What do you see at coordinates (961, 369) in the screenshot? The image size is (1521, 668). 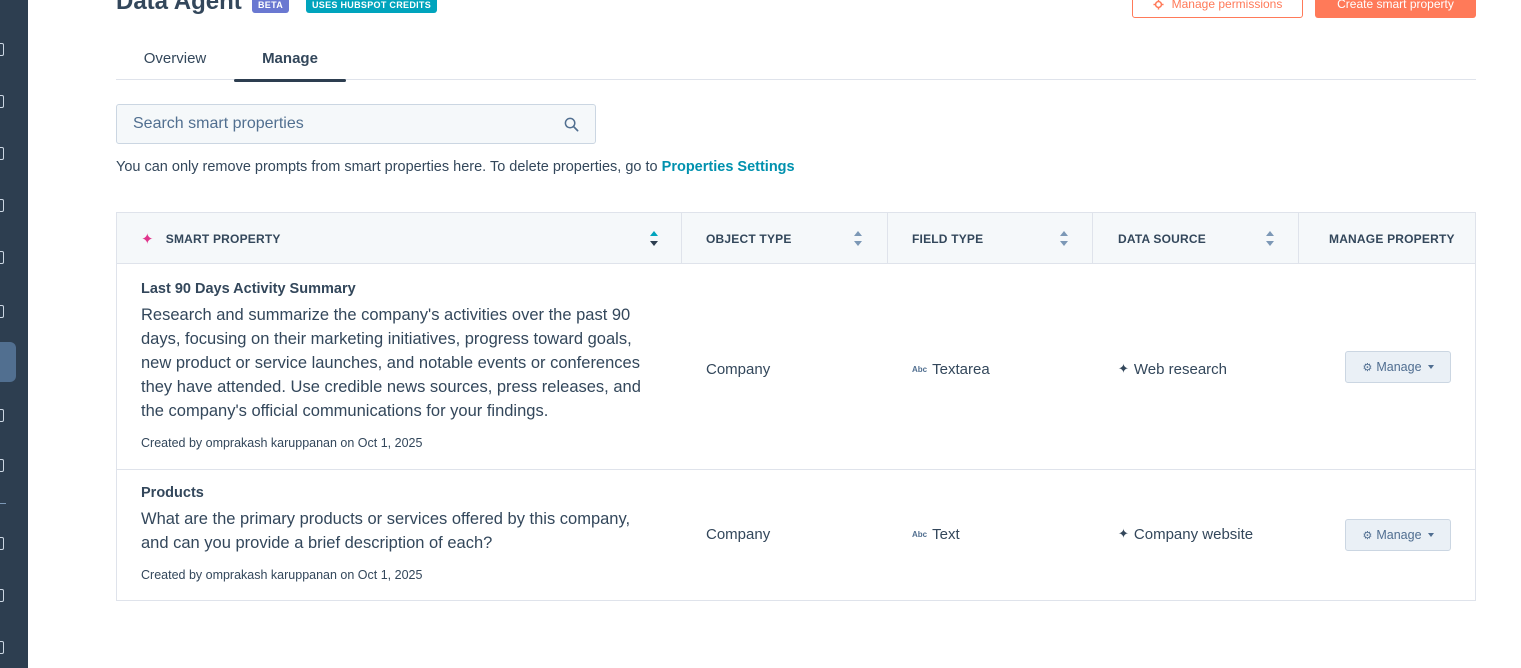 I see `field-type: Textarea` at bounding box center [961, 369].